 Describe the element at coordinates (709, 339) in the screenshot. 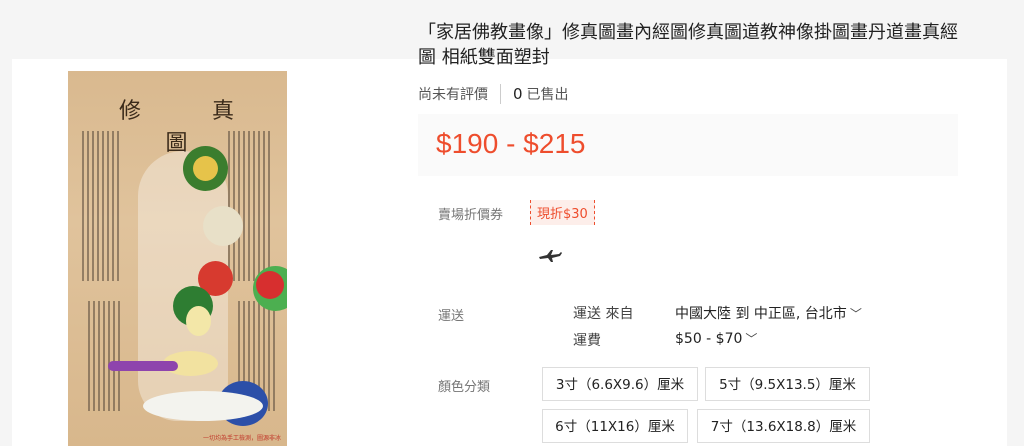

I see `shipping-fee-value: $50 - $70` at that location.